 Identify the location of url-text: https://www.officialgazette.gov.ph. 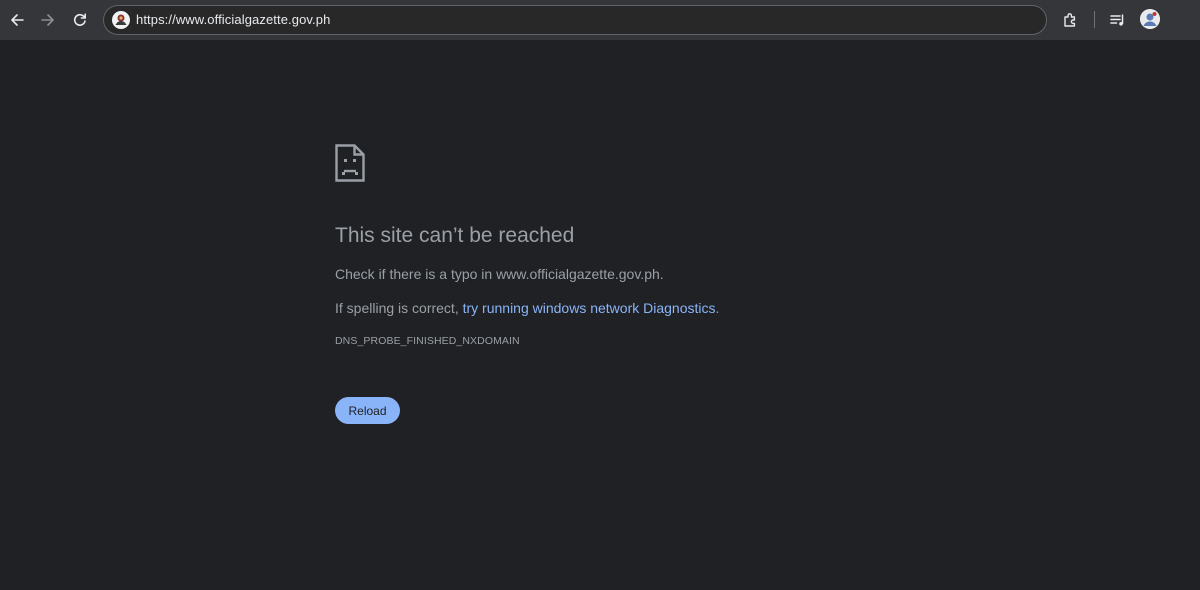
(233, 19).